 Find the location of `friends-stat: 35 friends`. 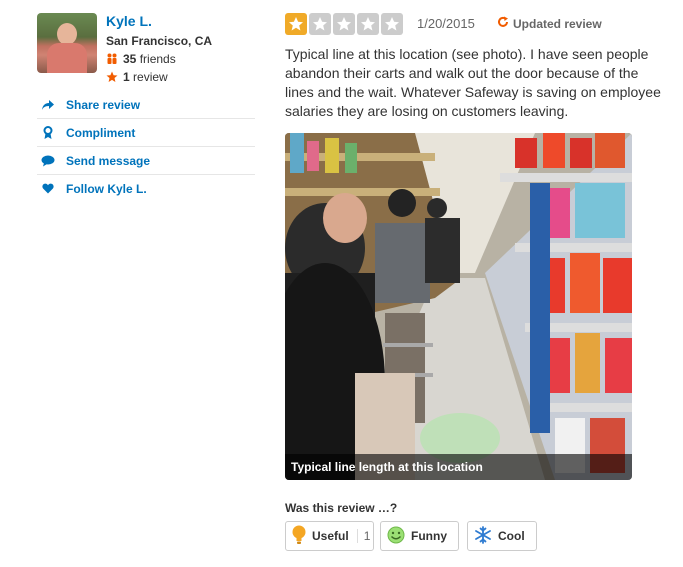

friends-stat: 35 friends is located at coordinates (141, 59).